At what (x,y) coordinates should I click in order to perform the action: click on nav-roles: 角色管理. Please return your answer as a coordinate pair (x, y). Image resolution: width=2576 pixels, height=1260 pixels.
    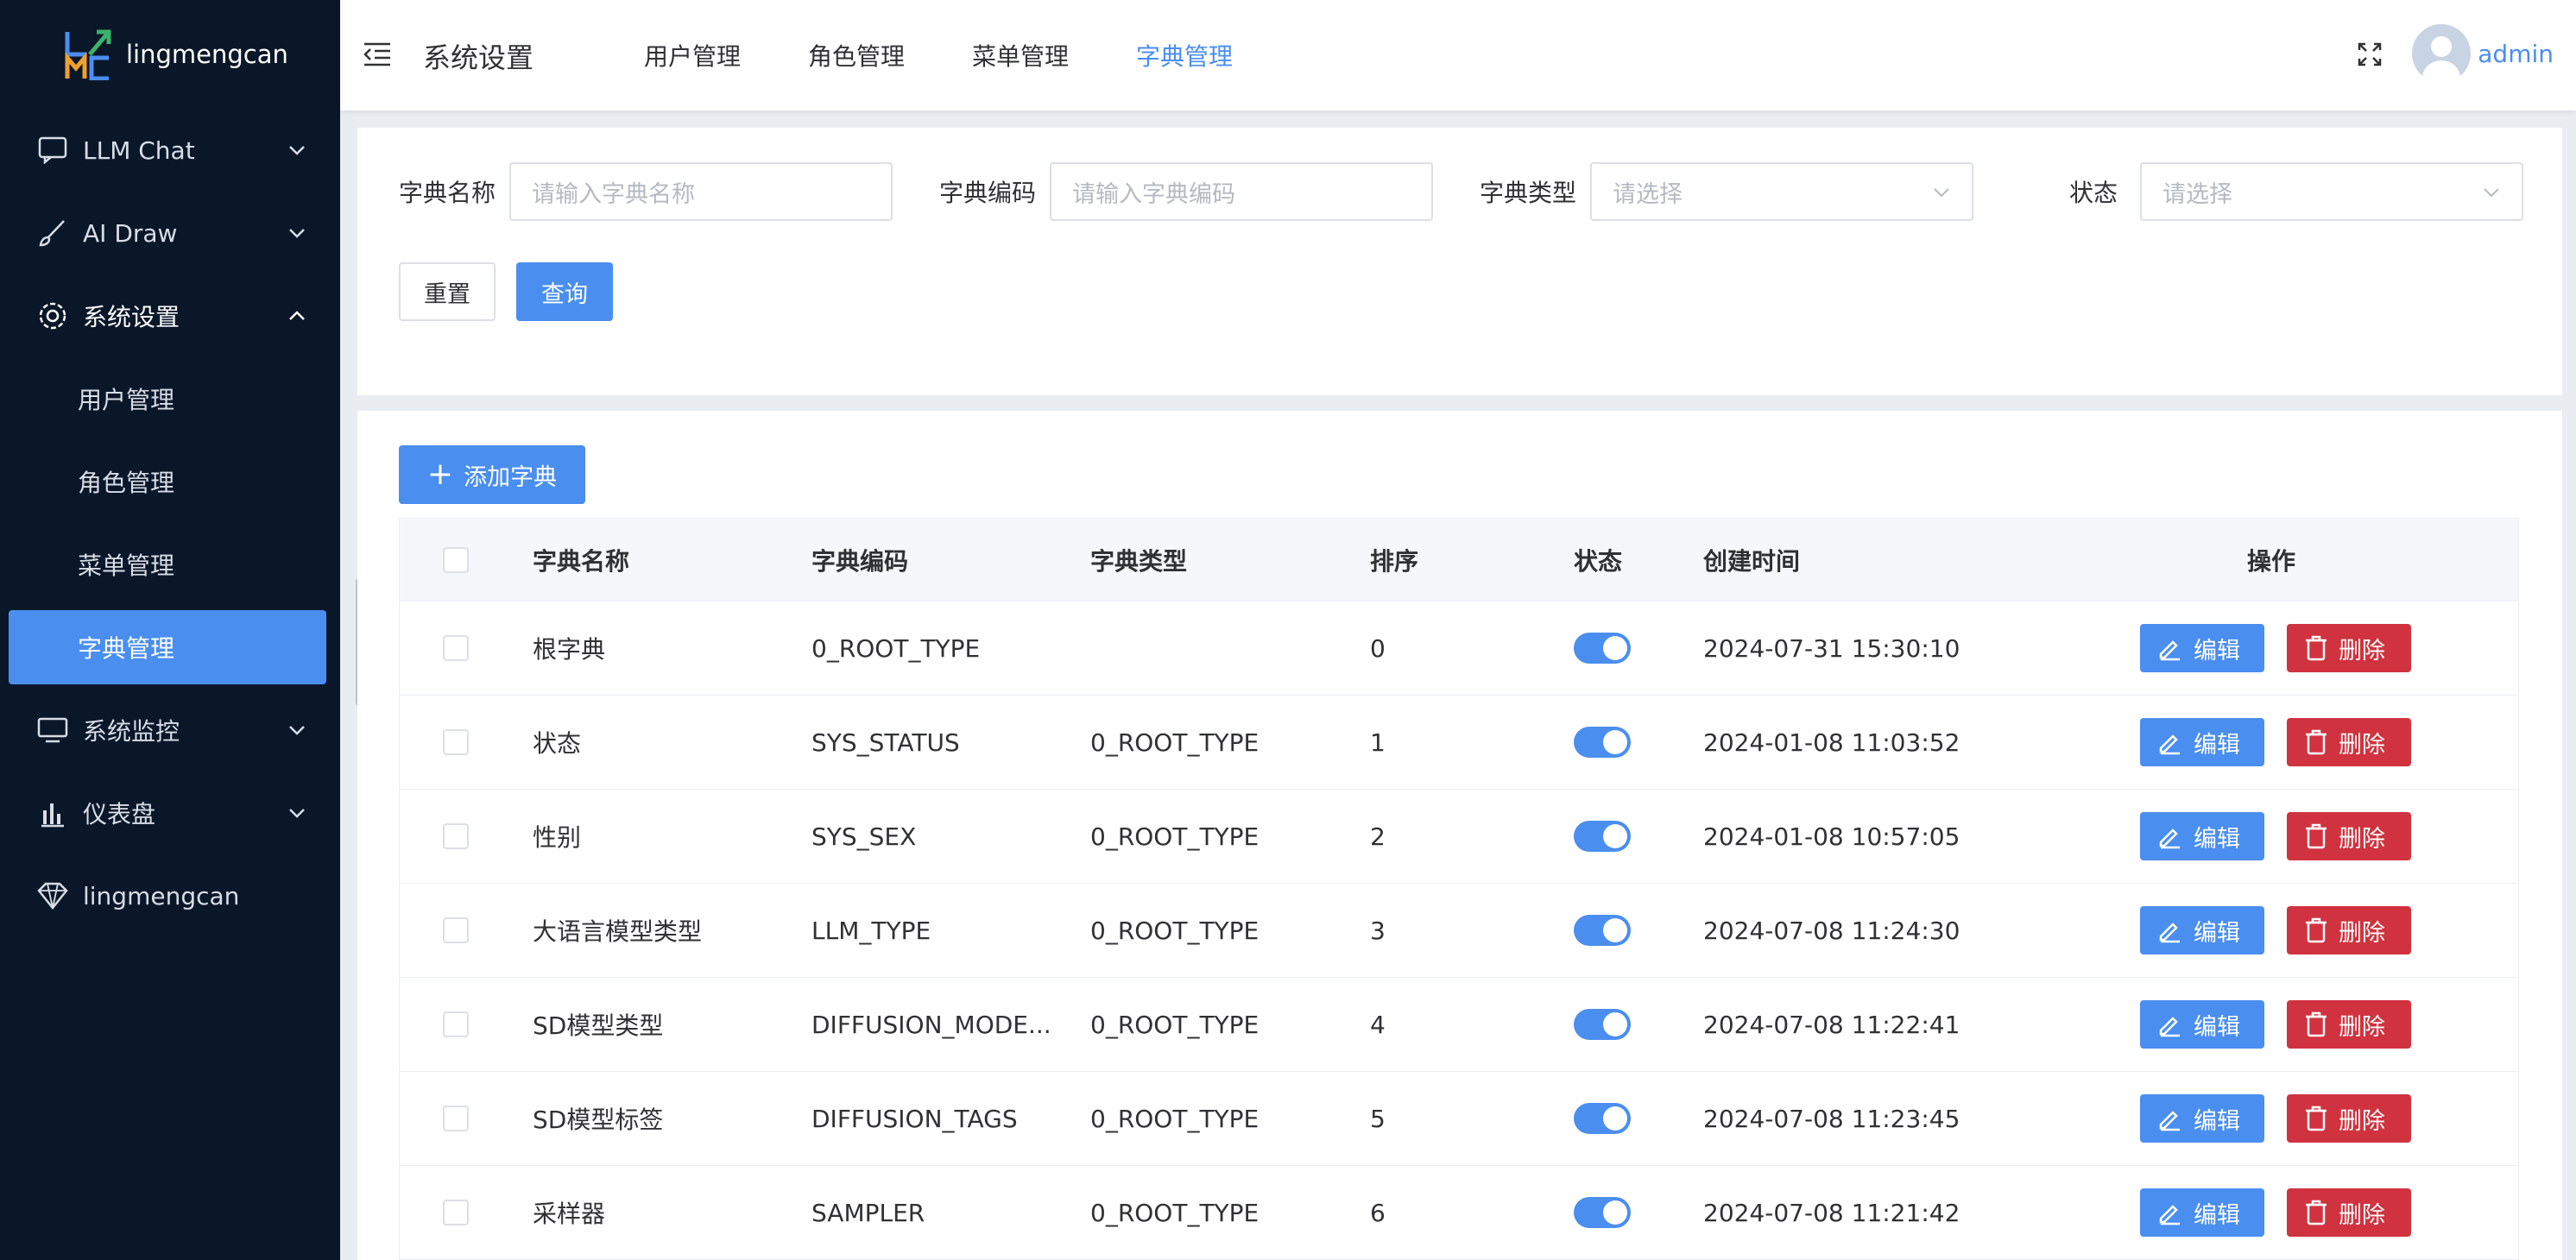
    Looking at the image, I should click on (856, 55).